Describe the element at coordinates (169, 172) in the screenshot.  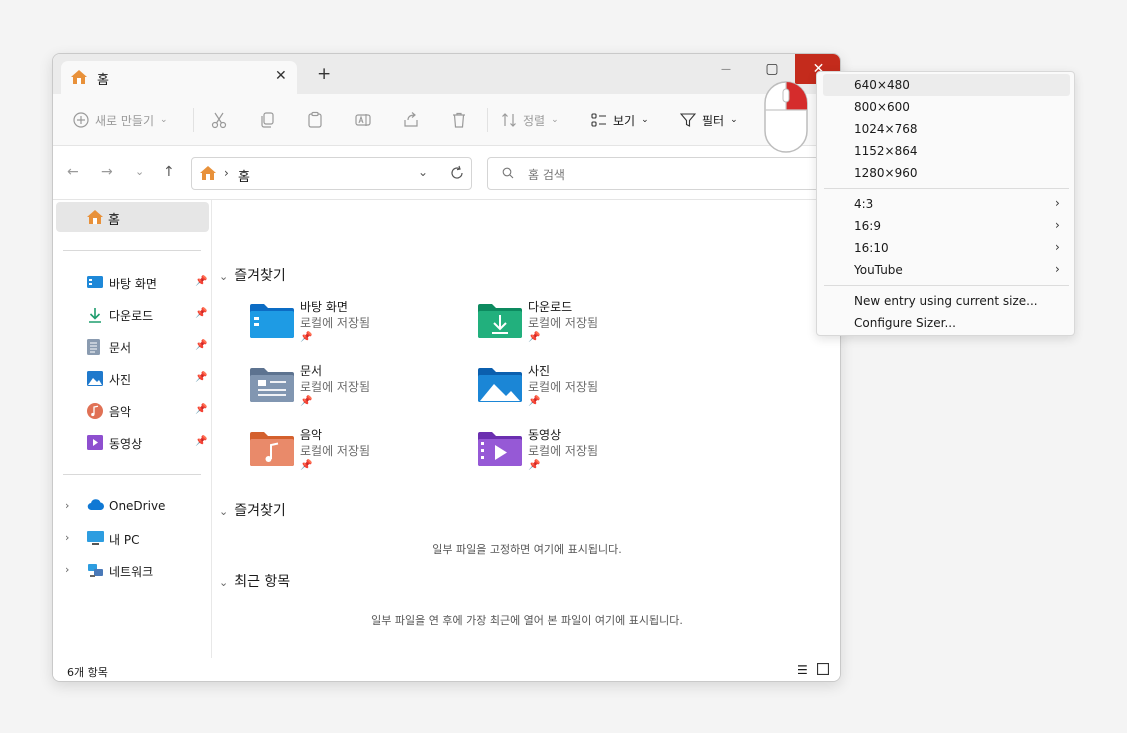
I see `up-arrow-icon: ↑` at that location.